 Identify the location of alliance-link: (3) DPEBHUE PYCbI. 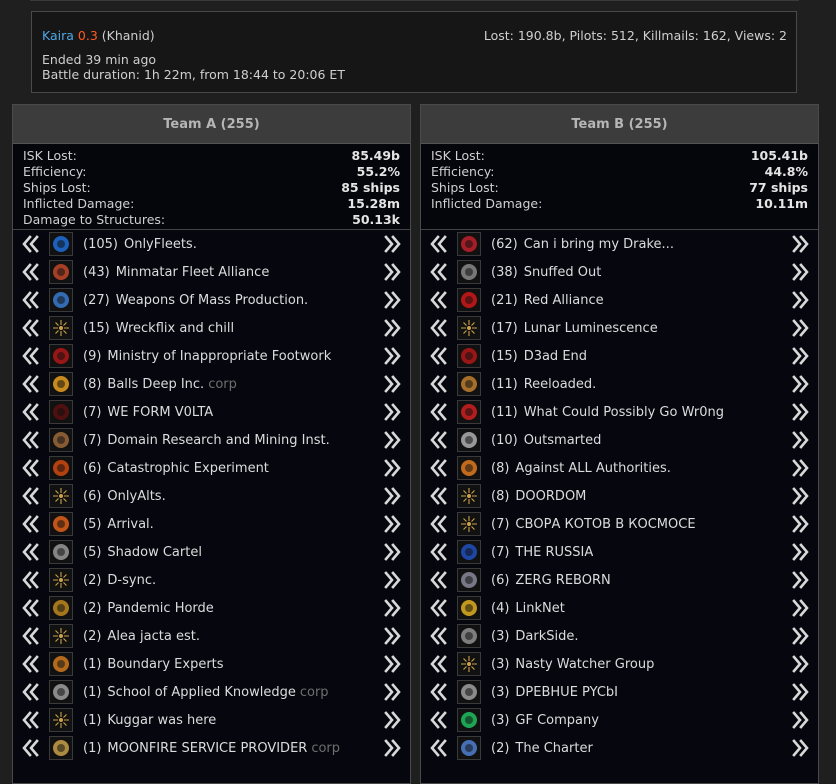
(554, 692).